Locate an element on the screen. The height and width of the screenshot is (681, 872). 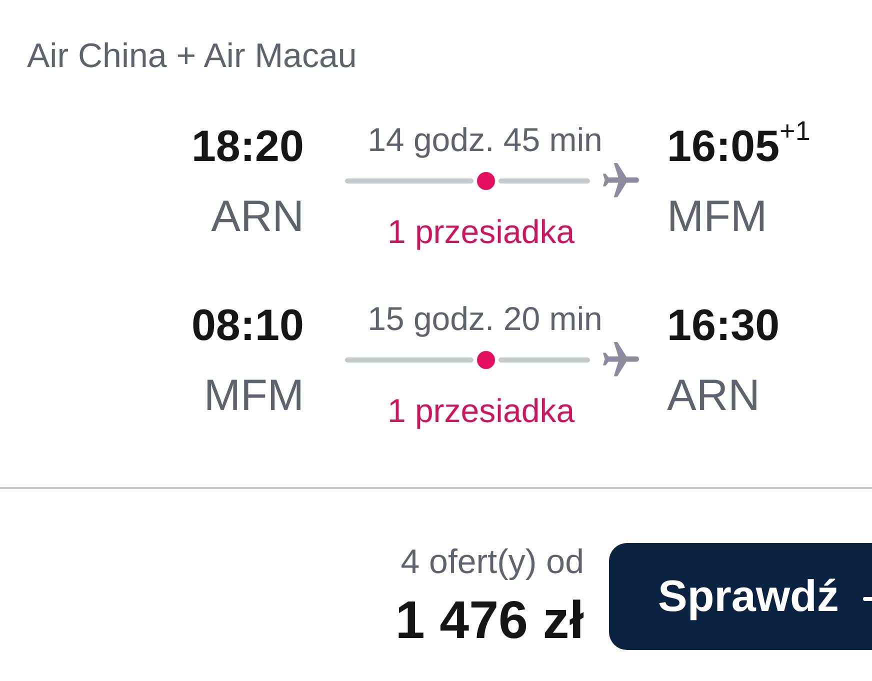
flight-duration: 15 godz. 20 min is located at coordinates (485, 319).